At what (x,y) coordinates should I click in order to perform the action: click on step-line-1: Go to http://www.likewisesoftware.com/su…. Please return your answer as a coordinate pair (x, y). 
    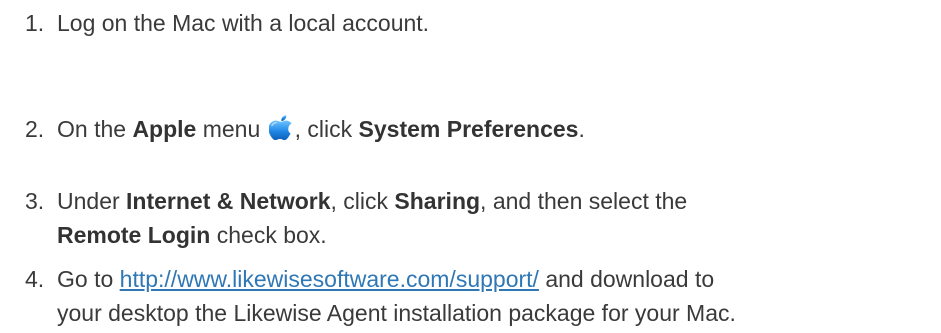
    Looking at the image, I should click on (396, 279).